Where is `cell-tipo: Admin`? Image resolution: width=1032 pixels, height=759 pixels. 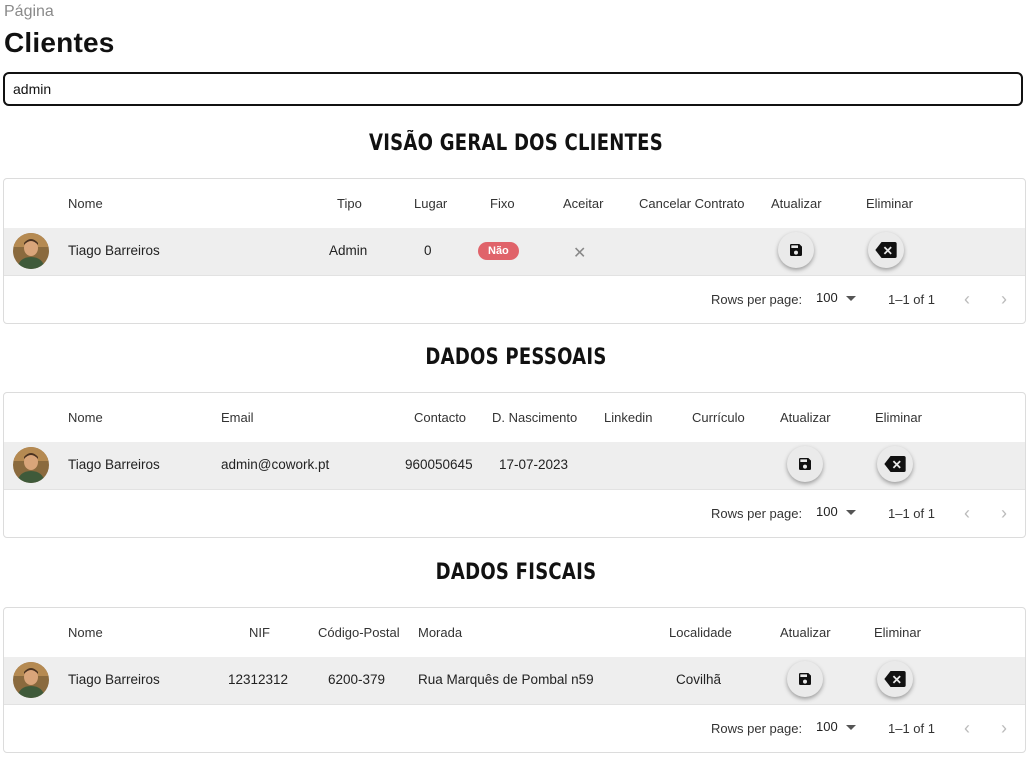
cell-tipo: Admin is located at coordinates (348, 250).